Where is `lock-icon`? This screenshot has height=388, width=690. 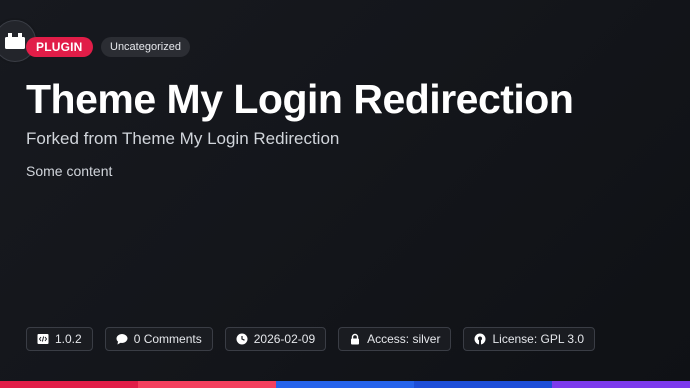
lock-icon is located at coordinates (355, 339).